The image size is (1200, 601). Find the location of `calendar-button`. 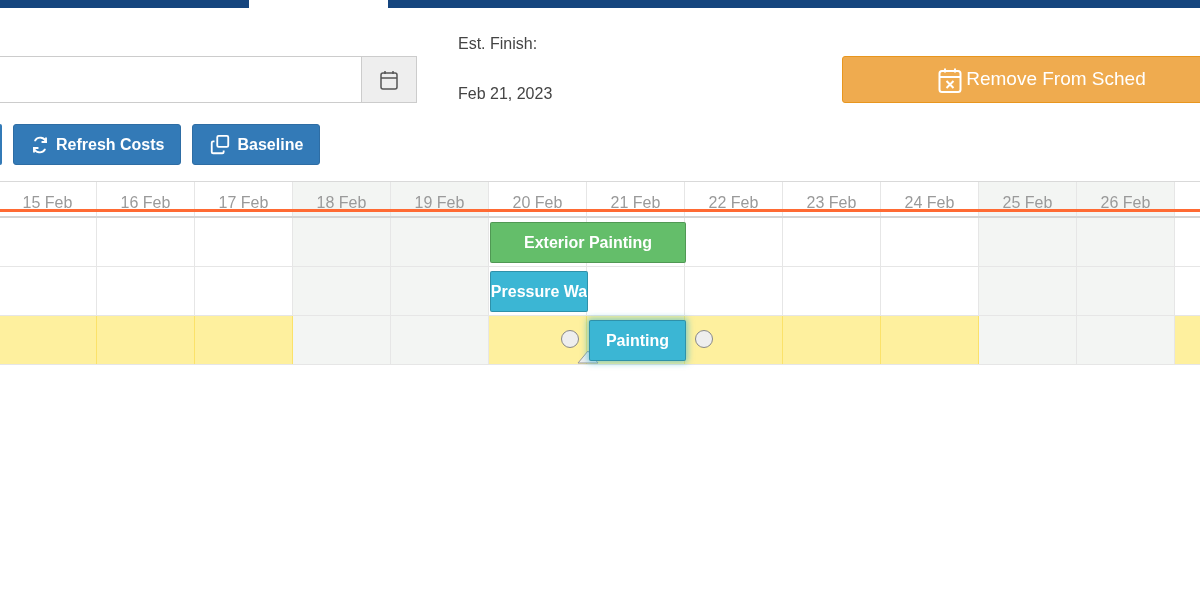

calendar-button is located at coordinates (389, 79).